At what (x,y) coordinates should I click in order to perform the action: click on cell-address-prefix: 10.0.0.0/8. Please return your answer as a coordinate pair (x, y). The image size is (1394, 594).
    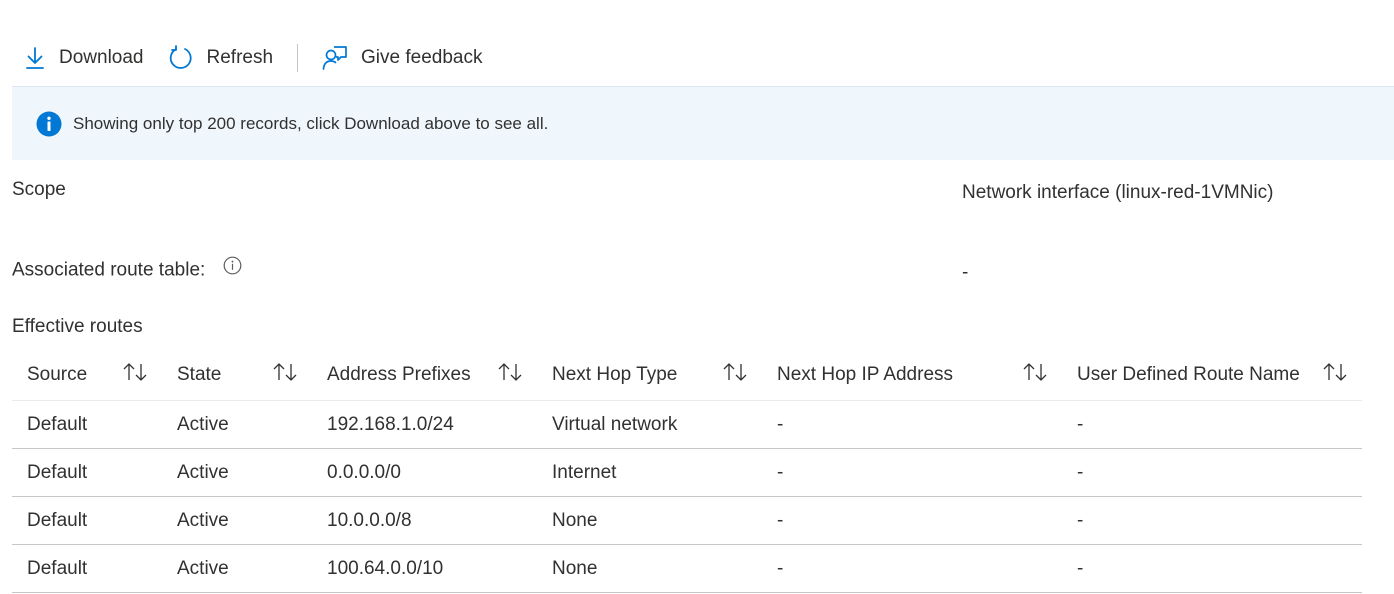
    Looking at the image, I should click on (369, 520).